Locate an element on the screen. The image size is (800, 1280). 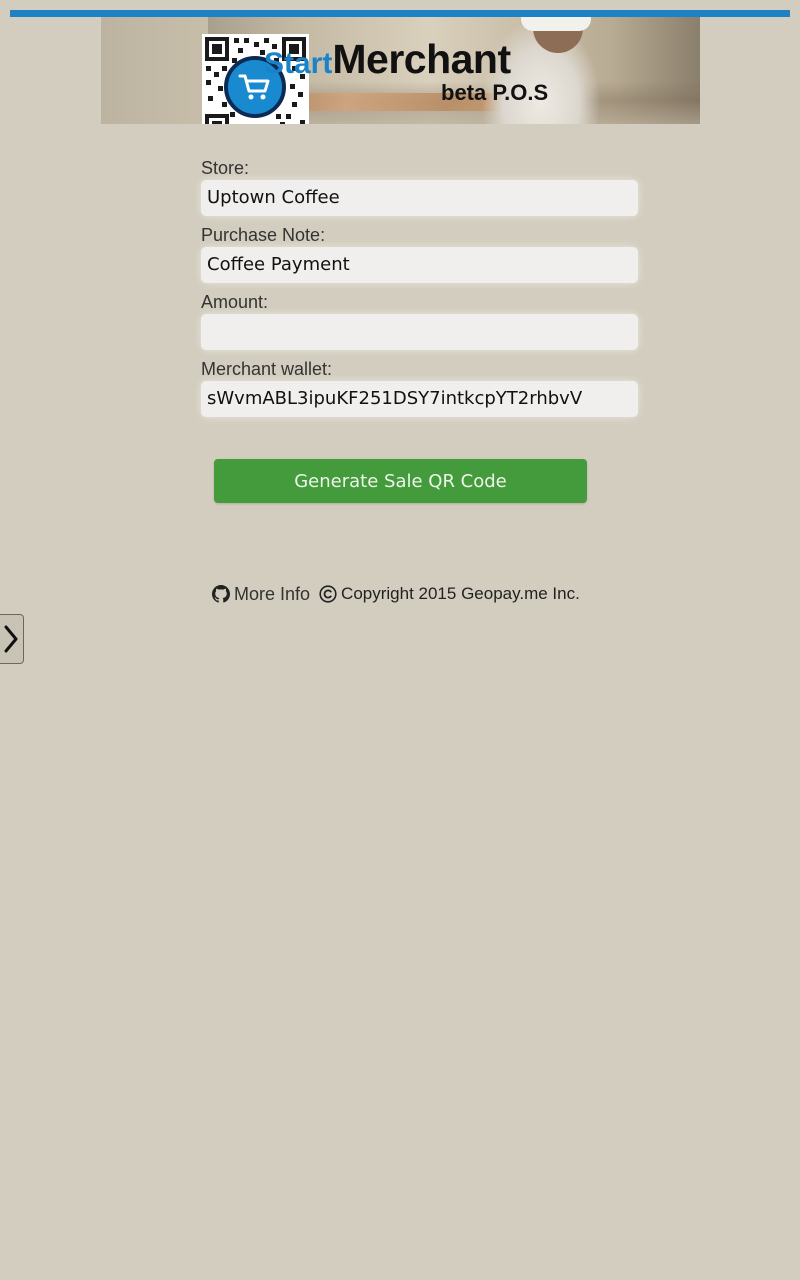
more-info-label: More Info is located at coordinates (272, 593).